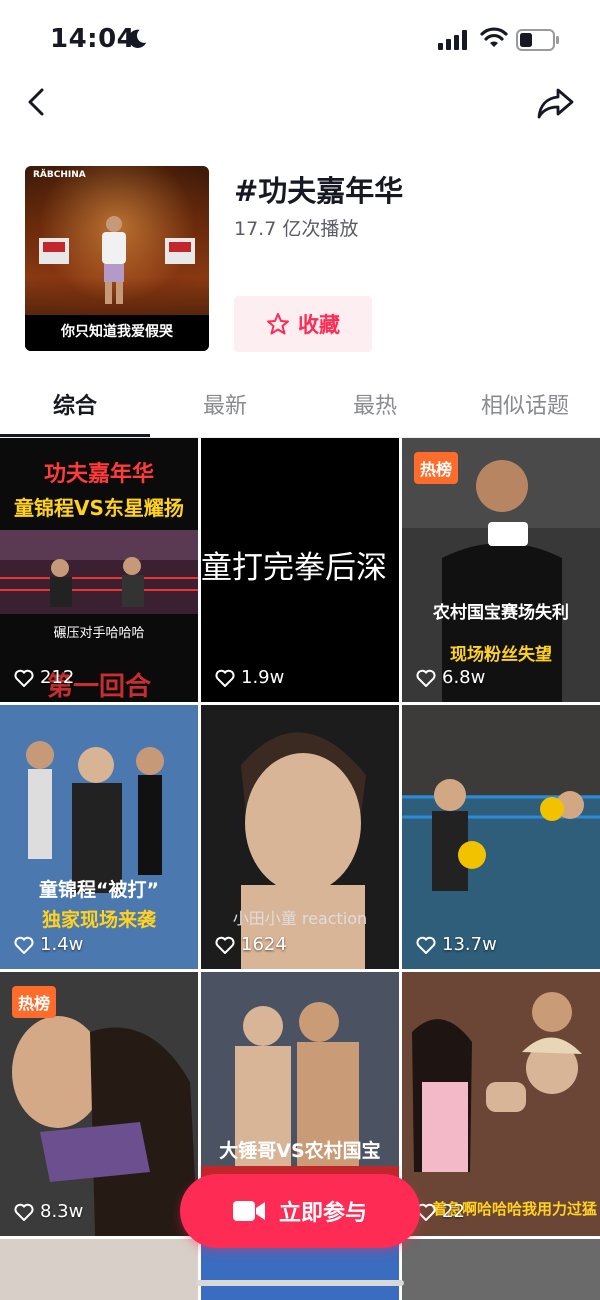  I want to click on video-subtitle: 独家现场来袭, so click(98, 920).